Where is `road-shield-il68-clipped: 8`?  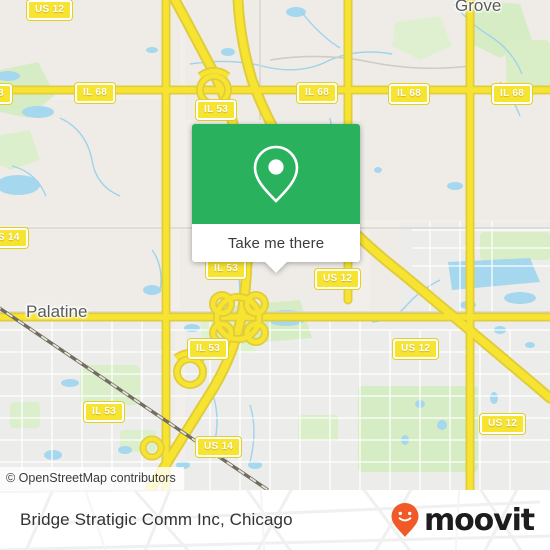
road-shield-il68-clipped: 8 is located at coordinates (6, 94).